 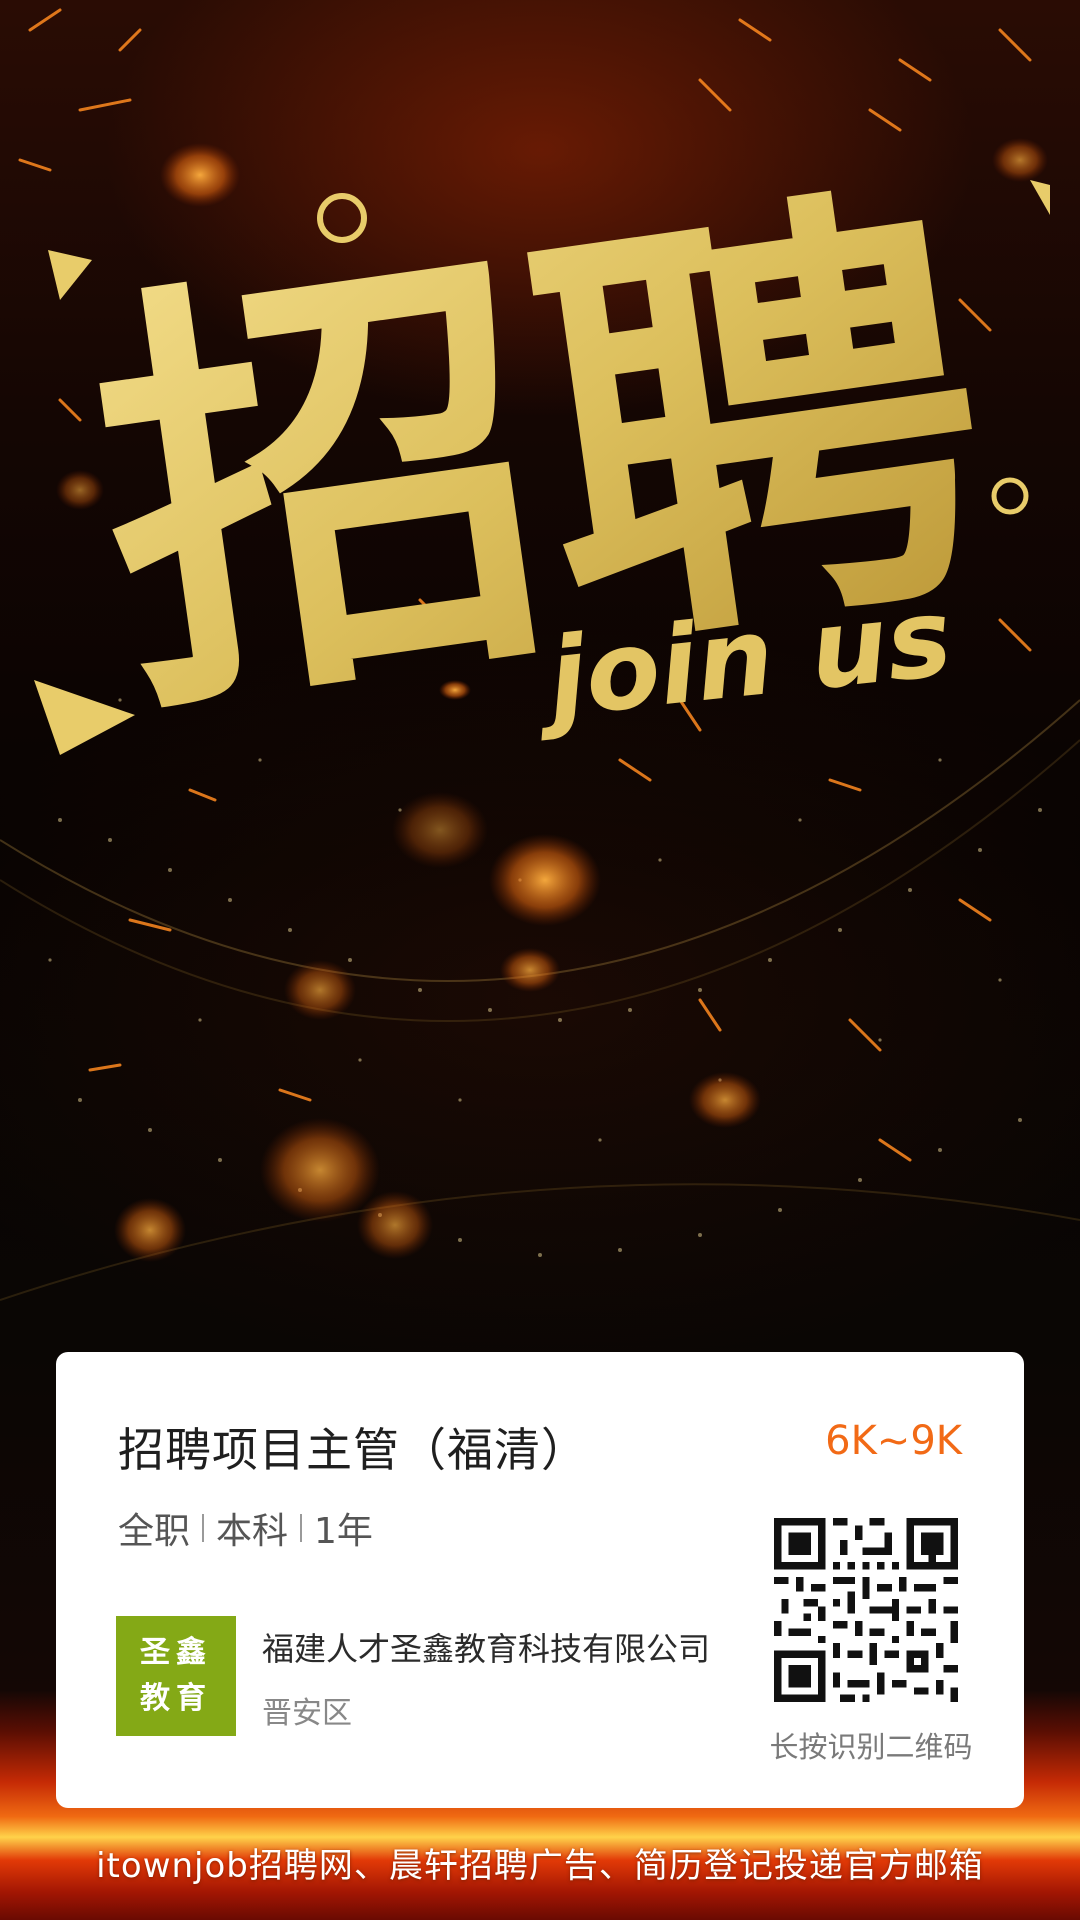 I want to click on company-logo-line1: 圣鑫, so click(x=176, y=1652).